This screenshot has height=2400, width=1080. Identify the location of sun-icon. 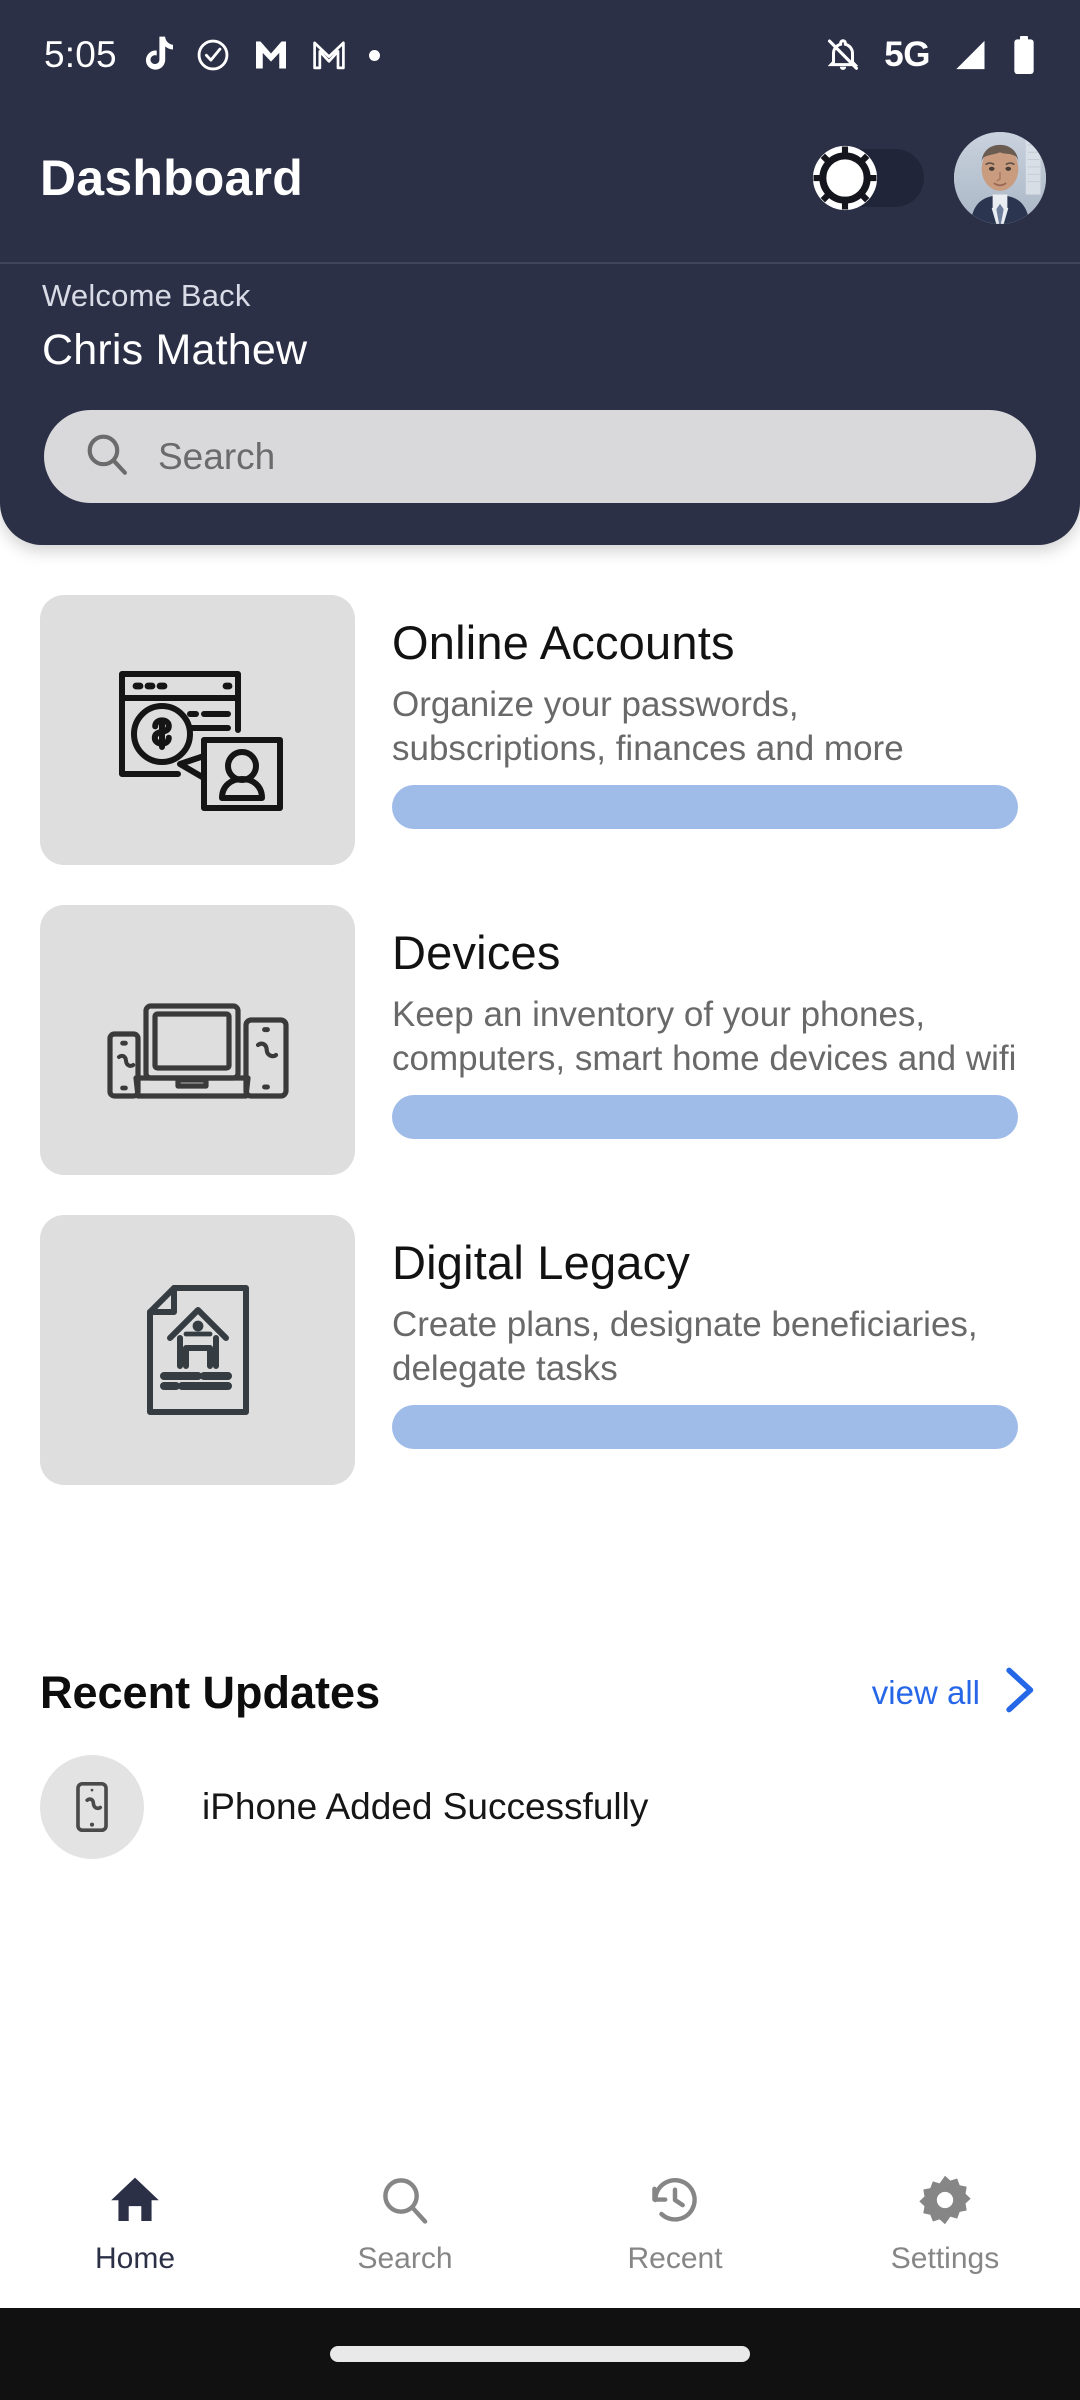
(845, 177).